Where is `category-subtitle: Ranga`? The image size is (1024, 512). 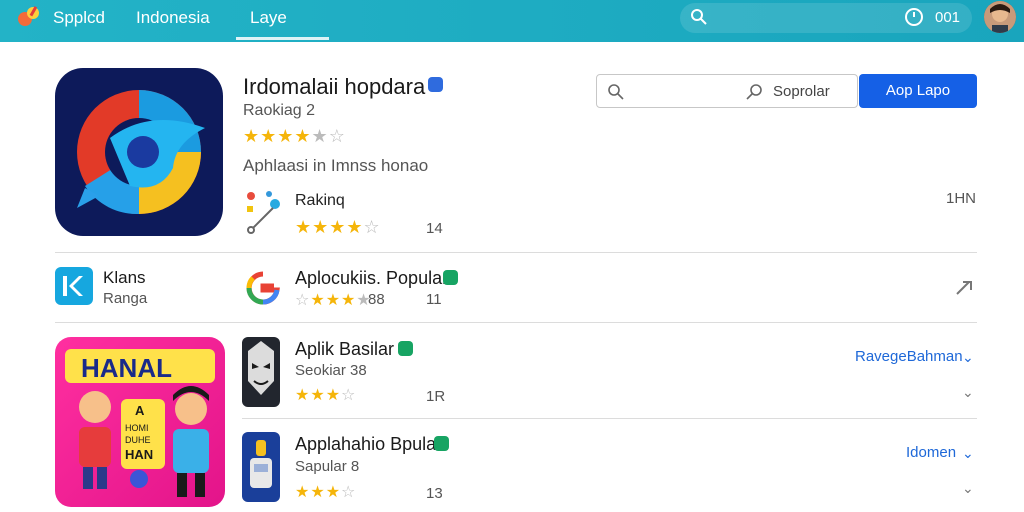 category-subtitle: Ranga is located at coordinates (125, 298).